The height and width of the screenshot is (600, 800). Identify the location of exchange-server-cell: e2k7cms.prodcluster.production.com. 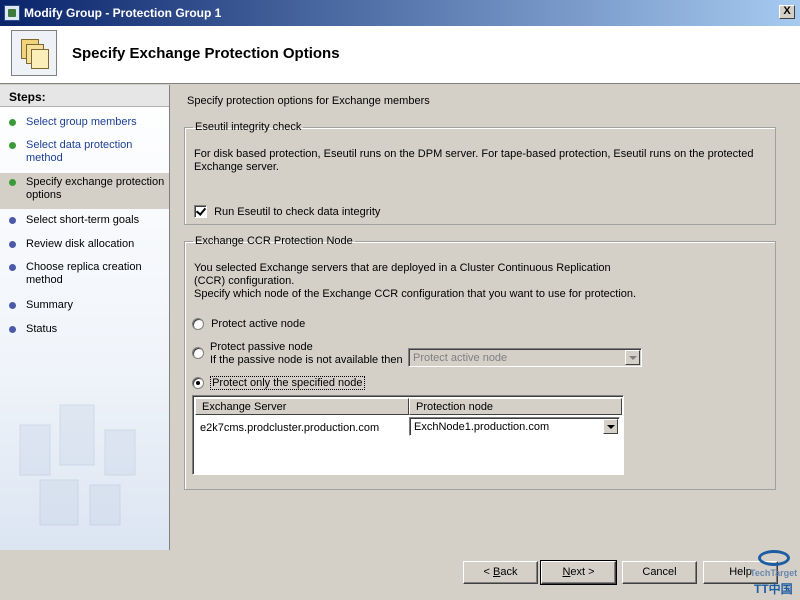
(290, 428).